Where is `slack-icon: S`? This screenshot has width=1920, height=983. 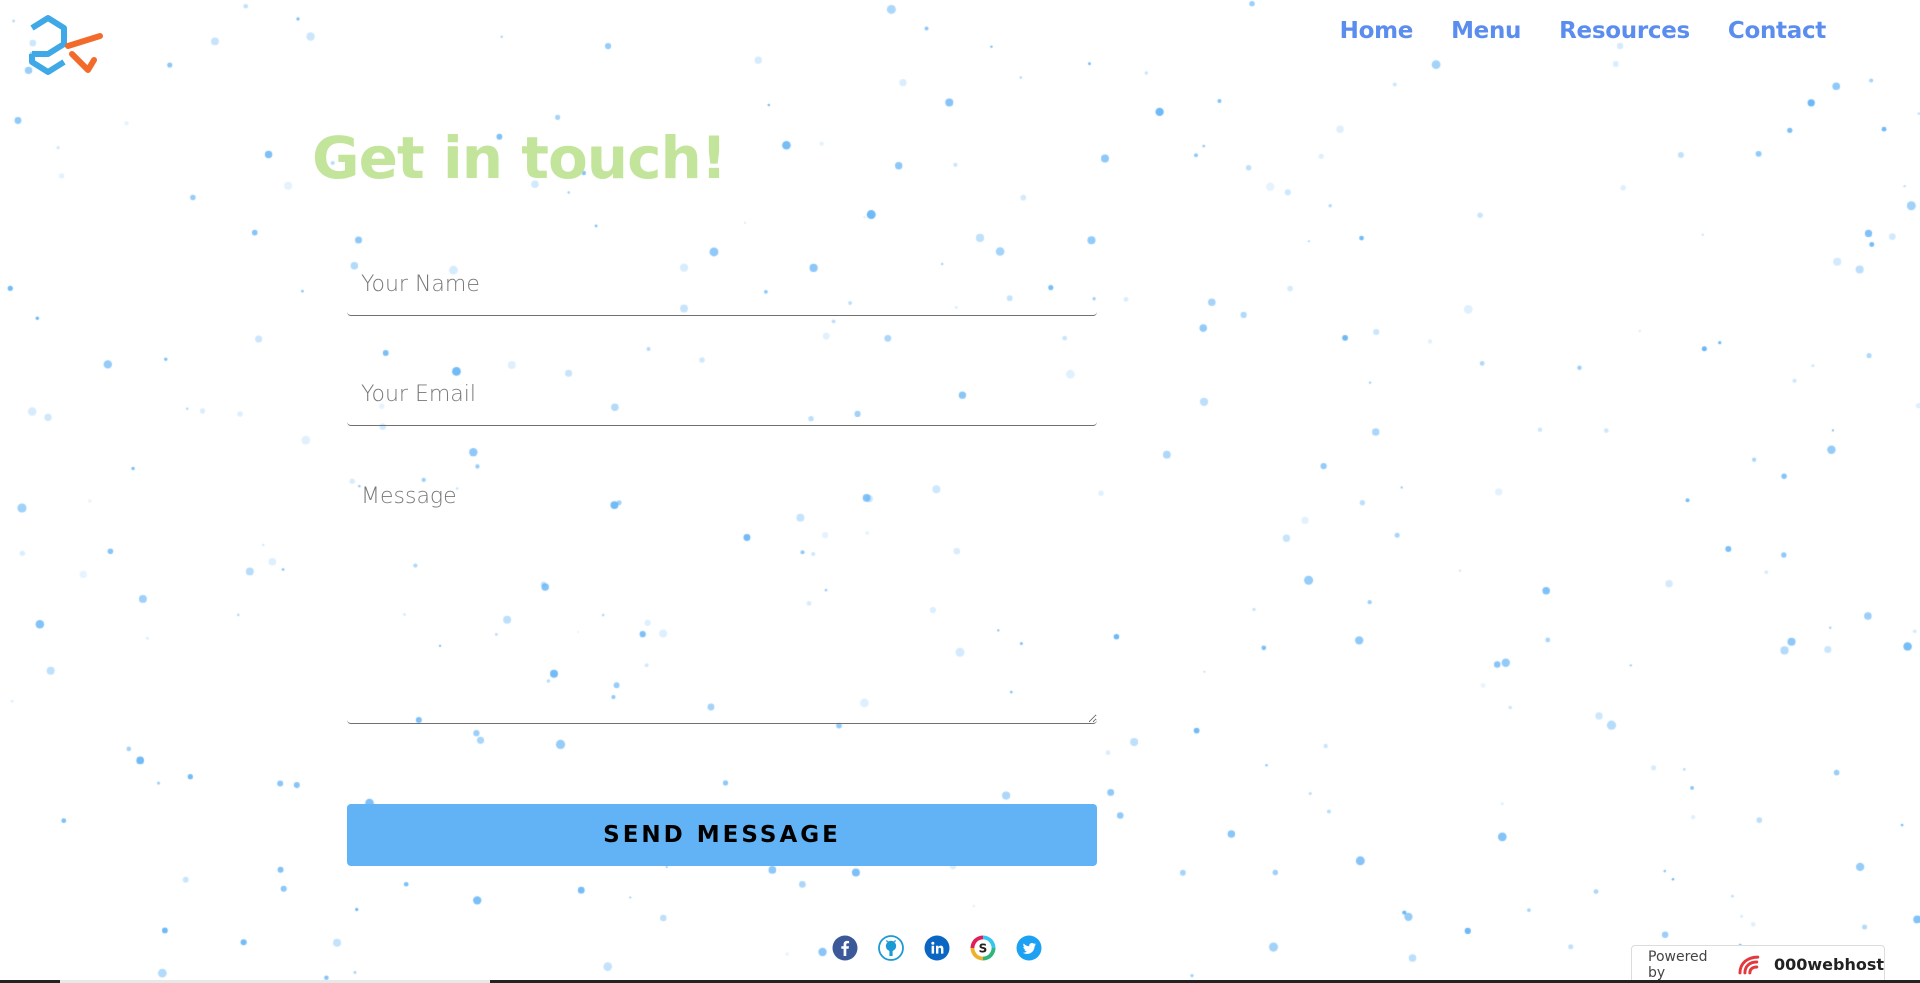 slack-icon: S is located at coordinates (983, 948).